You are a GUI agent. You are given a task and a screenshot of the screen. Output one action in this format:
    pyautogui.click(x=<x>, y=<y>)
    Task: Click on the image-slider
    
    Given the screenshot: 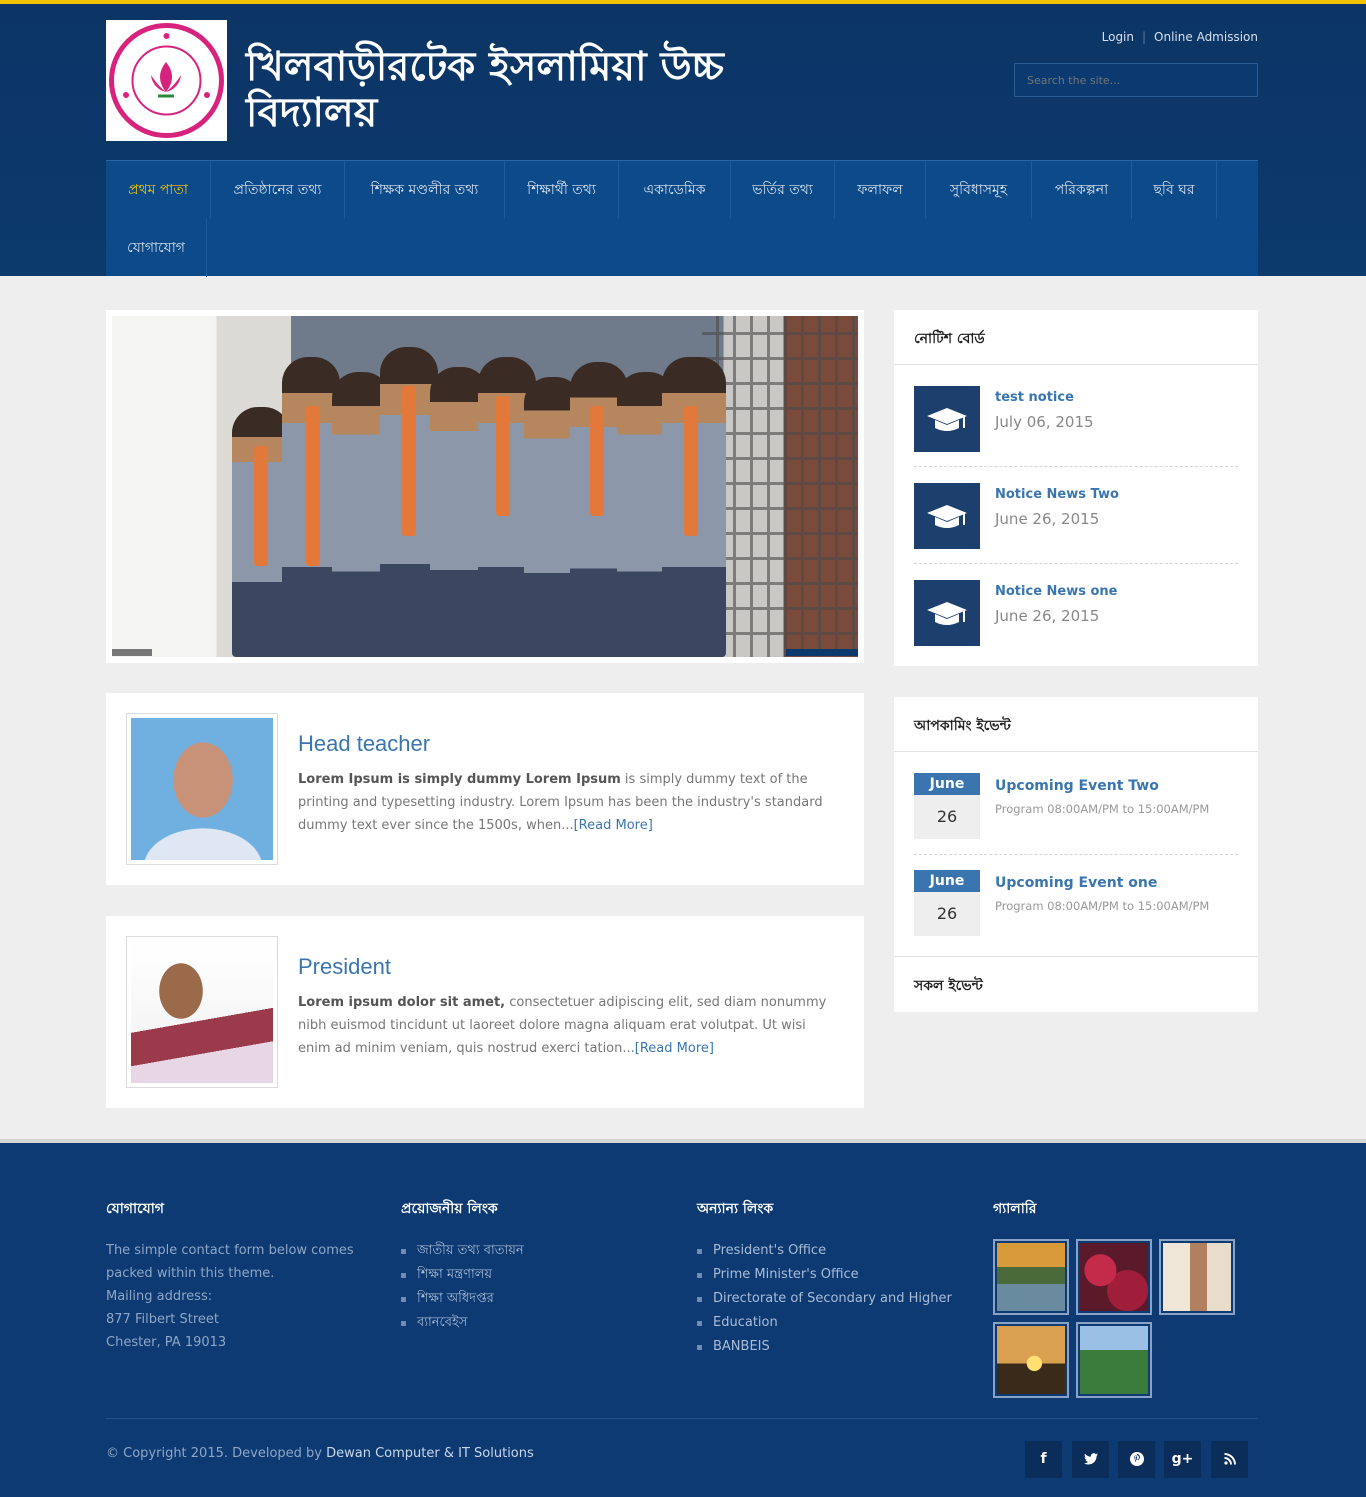 What is the action you would take?
    pyautogui.click(x=485, y=486)
    